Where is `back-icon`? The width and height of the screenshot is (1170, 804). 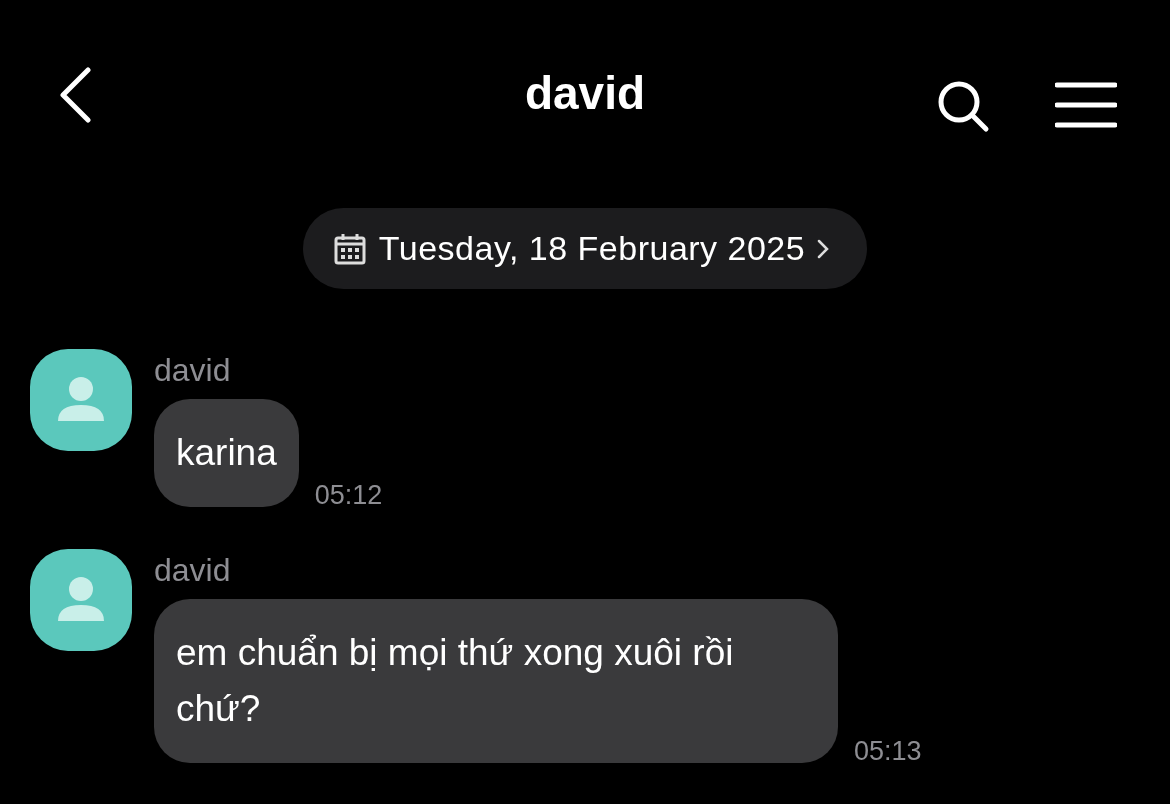 back-icon is located at coordinates (75, 95).